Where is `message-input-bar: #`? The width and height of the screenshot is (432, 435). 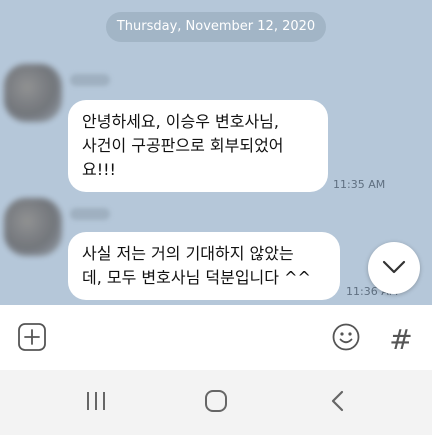
message-input-bar: # is located at coordinates (216, 337).